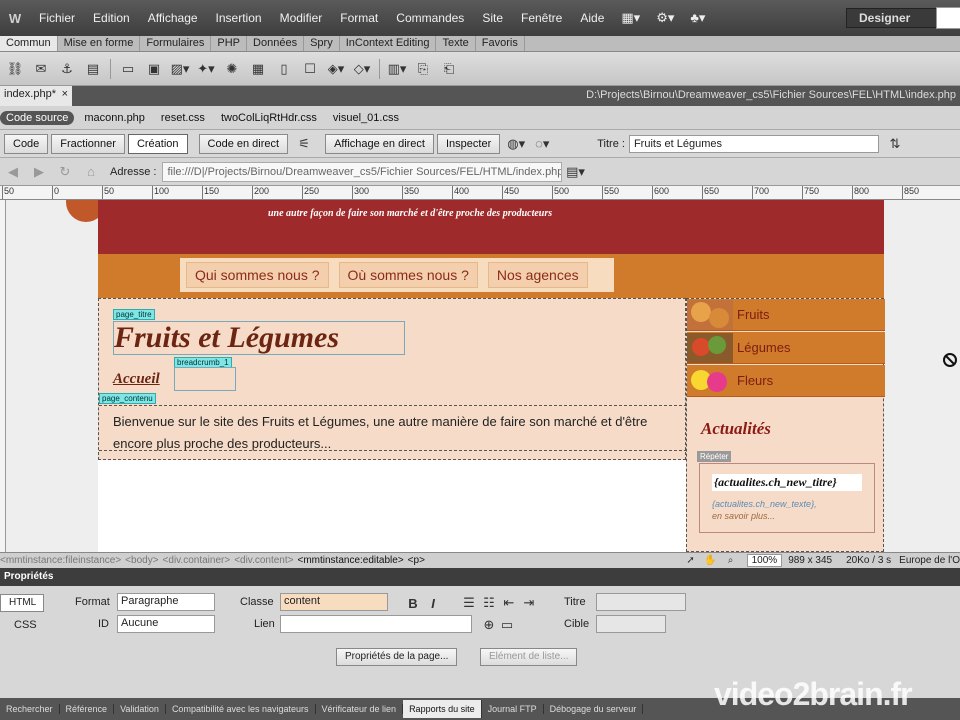 This screenshot has width=960, height=720. I want to click on date-icon: ▦, so click(258, 69).